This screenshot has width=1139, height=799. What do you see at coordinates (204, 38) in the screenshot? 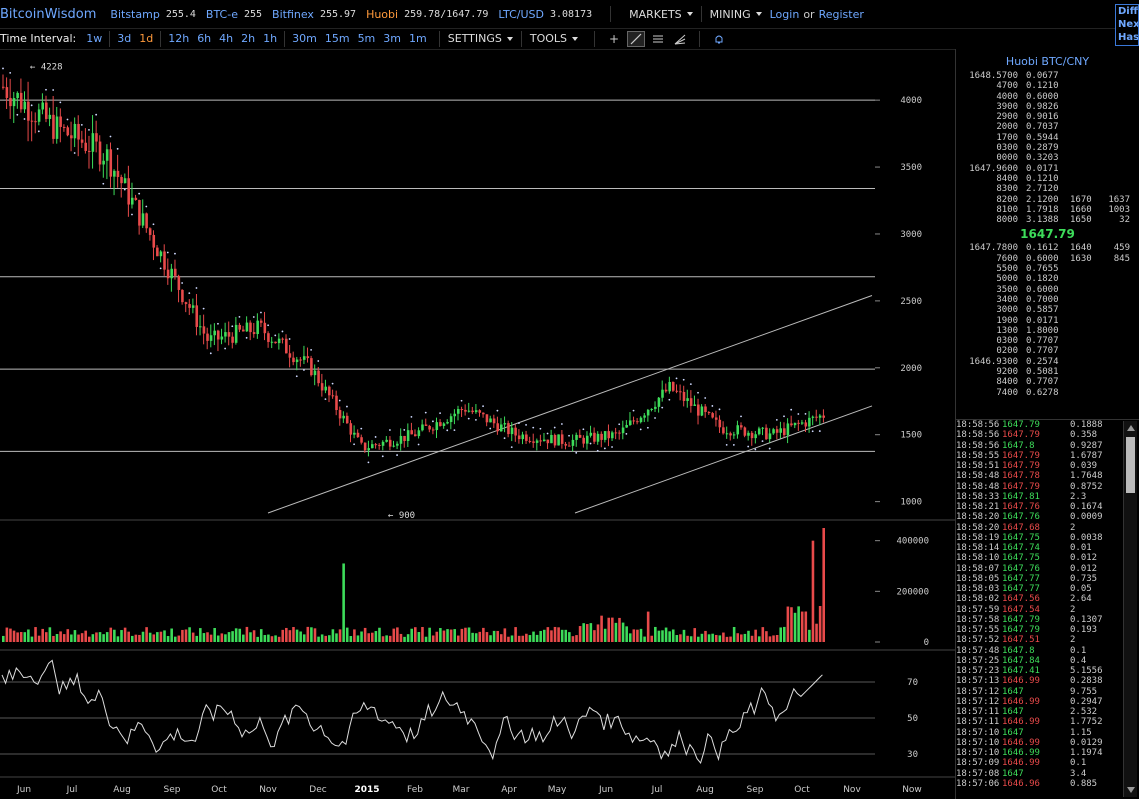
I see `interval-6h: 6h` at bounding box center [204, 38].